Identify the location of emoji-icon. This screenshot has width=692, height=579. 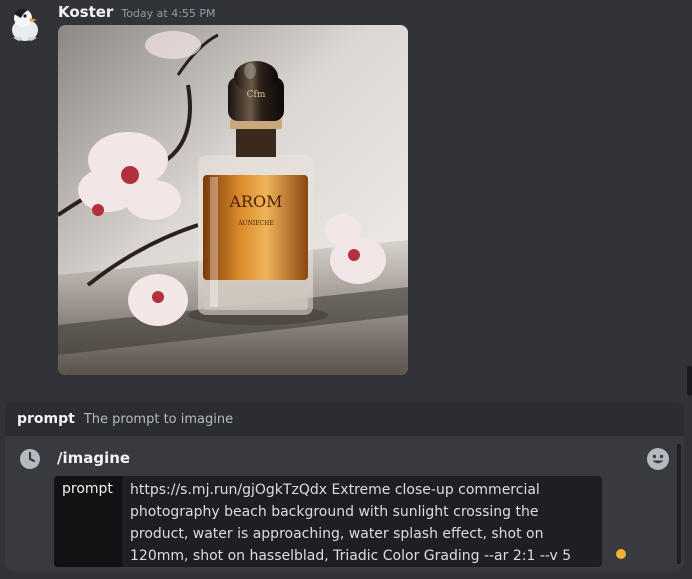
(658, 459).